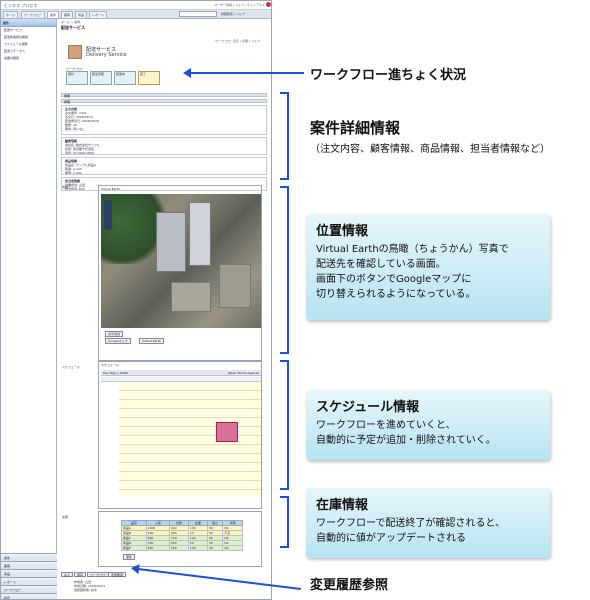  I want to click on calendar-grid, so click(190, 439).